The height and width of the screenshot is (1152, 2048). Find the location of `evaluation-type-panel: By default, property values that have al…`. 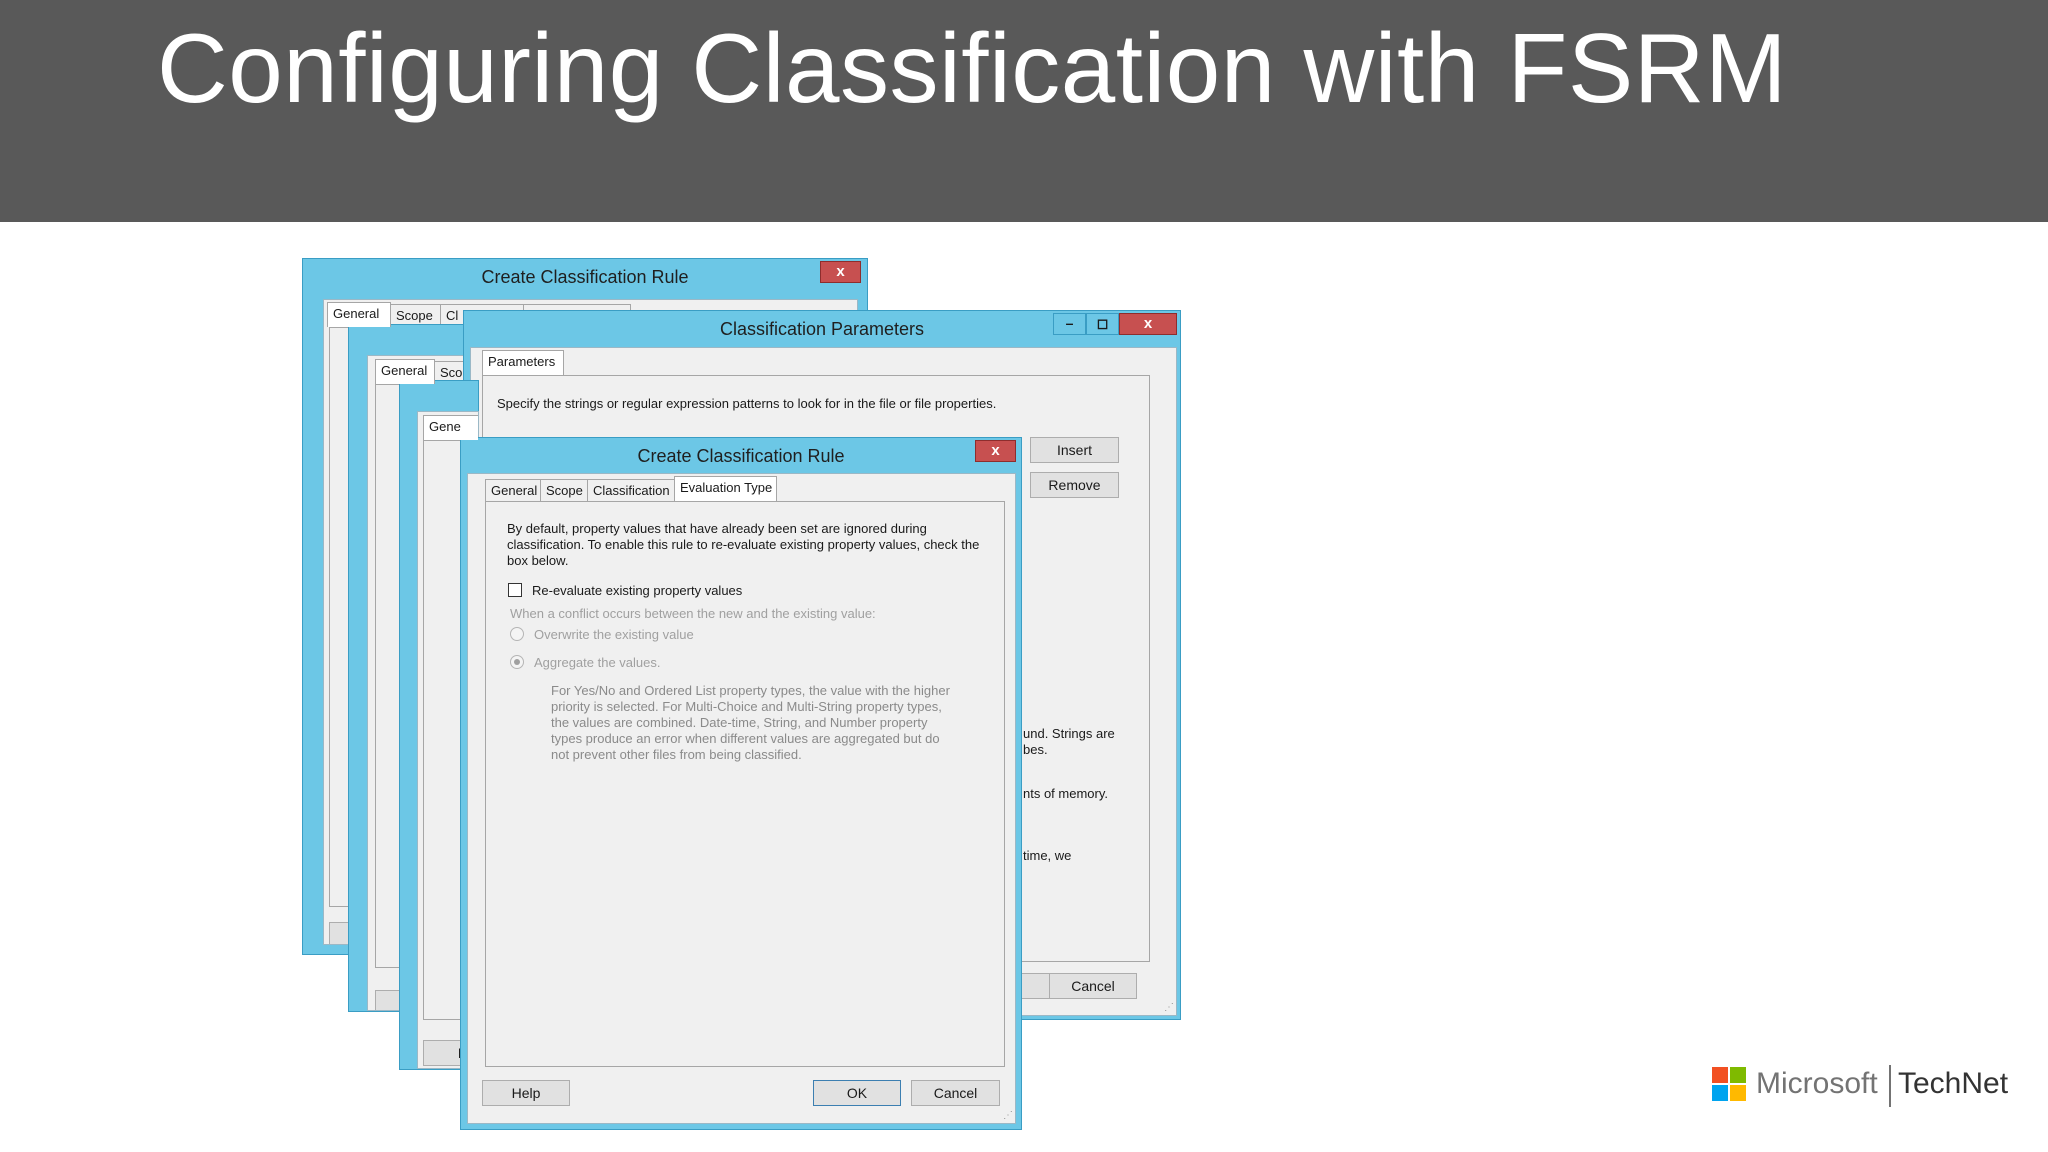

evaluation-type-panel: By default, property values that have al… is located at coordinates (745, 784).